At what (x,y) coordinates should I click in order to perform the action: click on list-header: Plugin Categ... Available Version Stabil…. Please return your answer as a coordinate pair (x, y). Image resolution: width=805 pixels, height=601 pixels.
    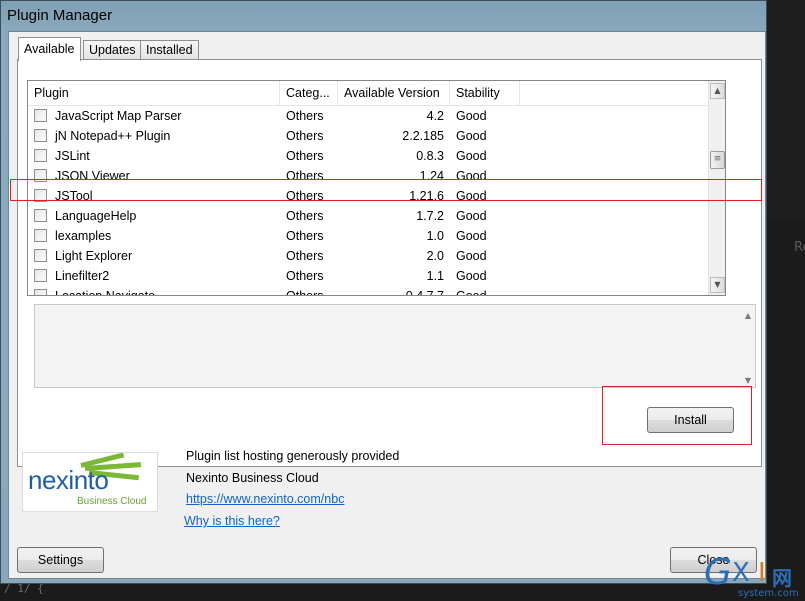
    Looking at the image, I should click on (376, 93).